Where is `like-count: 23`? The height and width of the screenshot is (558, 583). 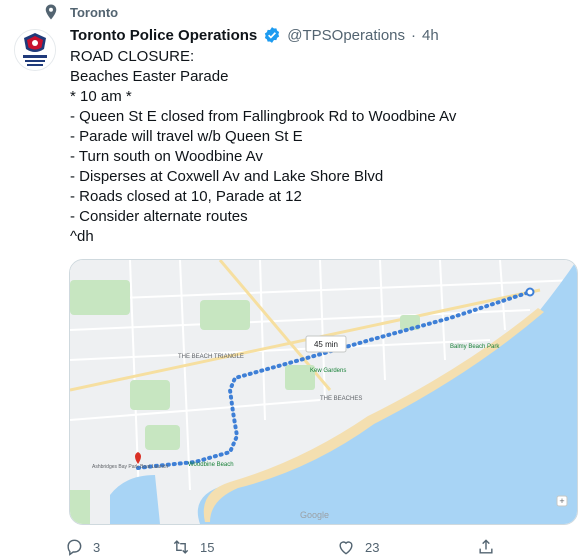
like-count: 23 is located at coordinates (372, 547).